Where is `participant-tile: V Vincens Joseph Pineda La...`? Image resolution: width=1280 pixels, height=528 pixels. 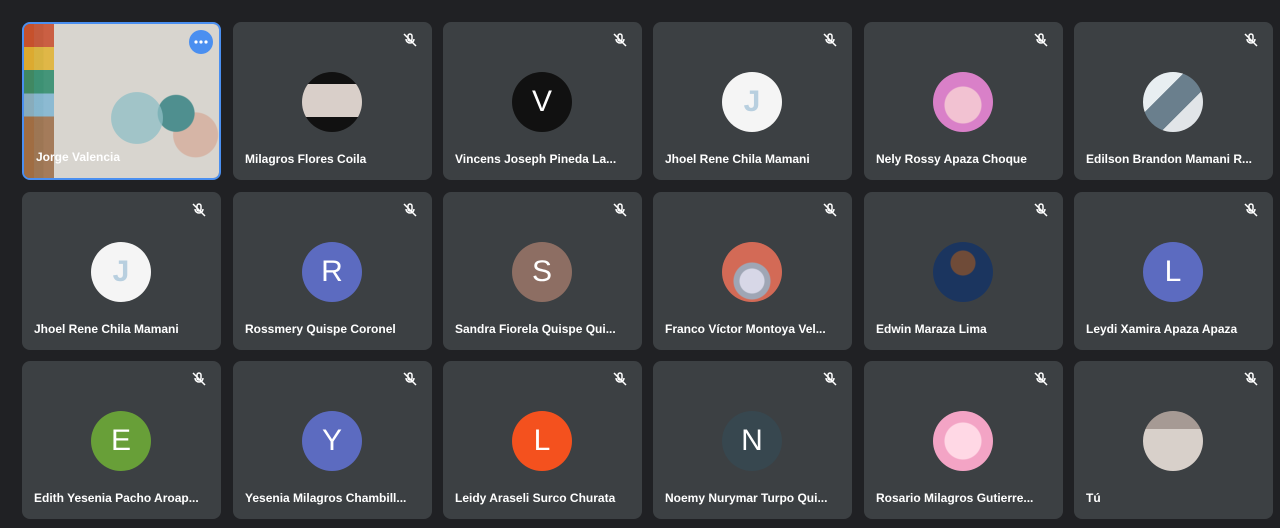
participant-tile: V Vincens Joseph Pineda La... is located at coordinates (542, 101).